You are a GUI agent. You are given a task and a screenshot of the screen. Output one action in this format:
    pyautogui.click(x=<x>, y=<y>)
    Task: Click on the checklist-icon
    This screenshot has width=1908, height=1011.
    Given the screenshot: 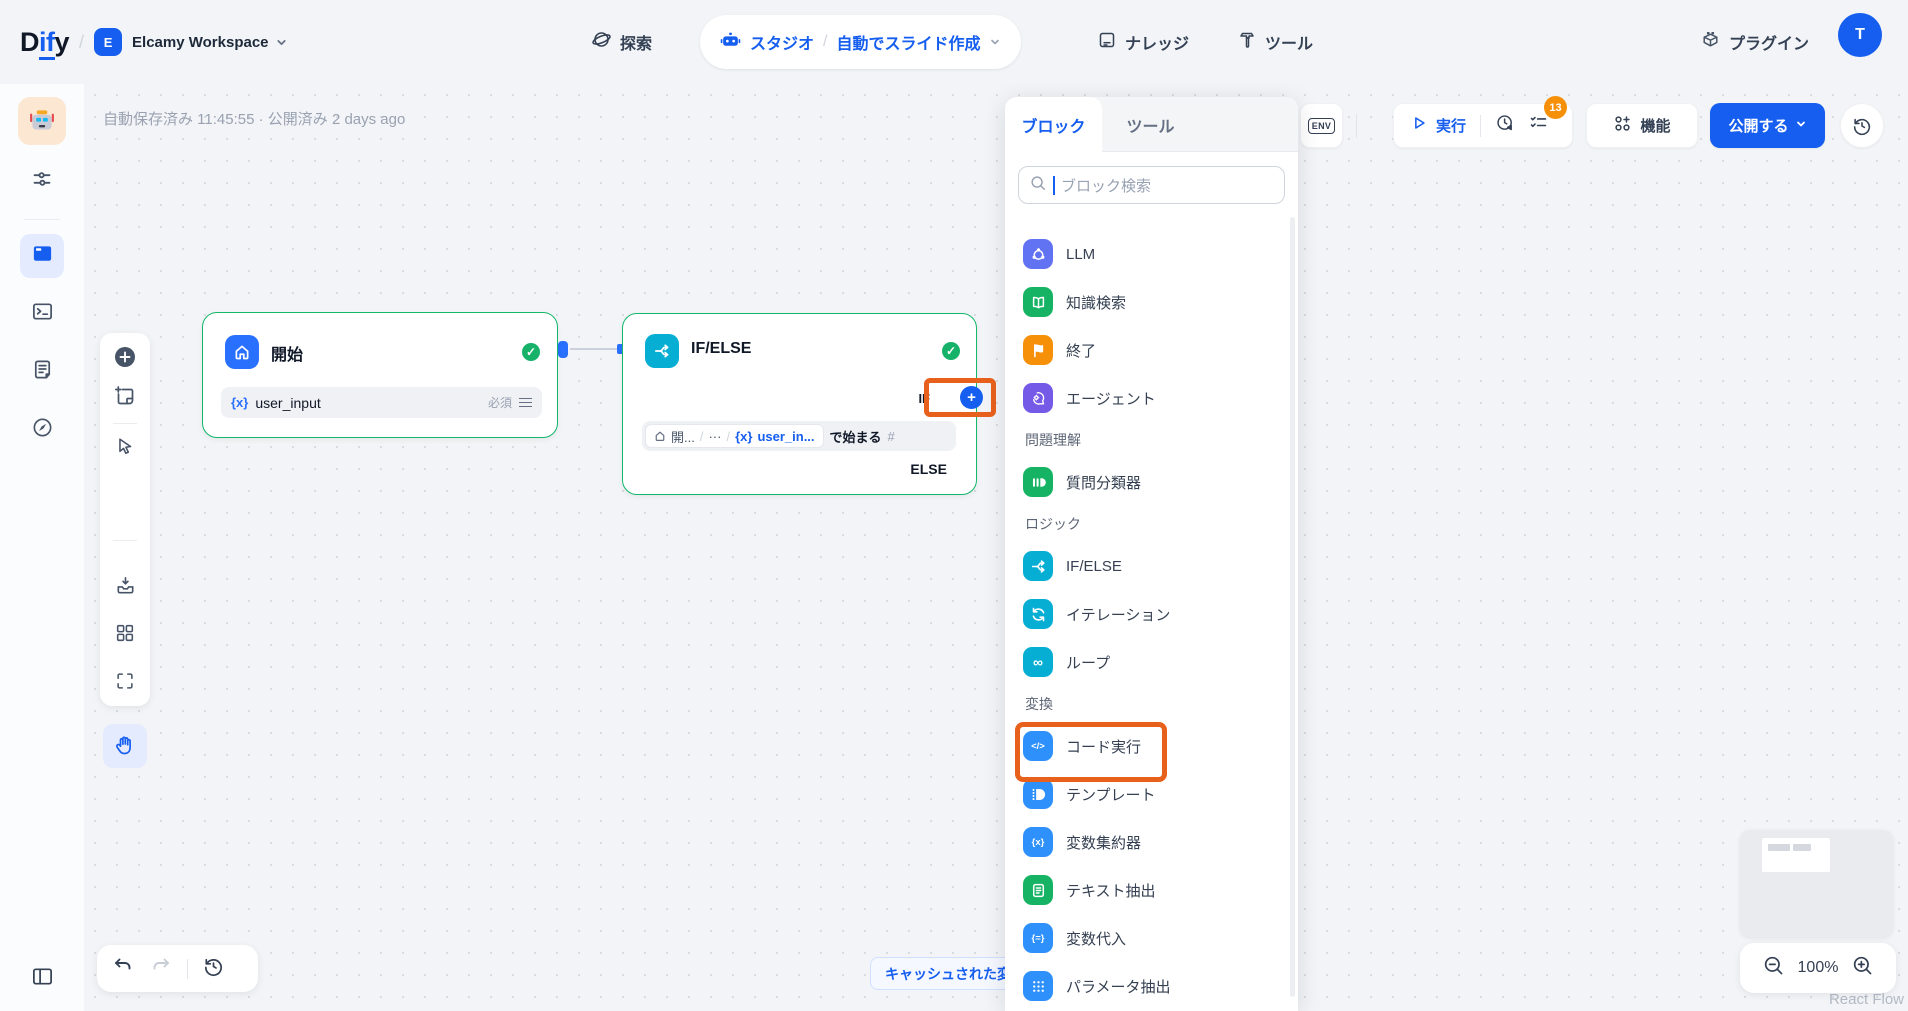 What is the action you would take?
    pyautogui.click(x=1538, y=126)
    